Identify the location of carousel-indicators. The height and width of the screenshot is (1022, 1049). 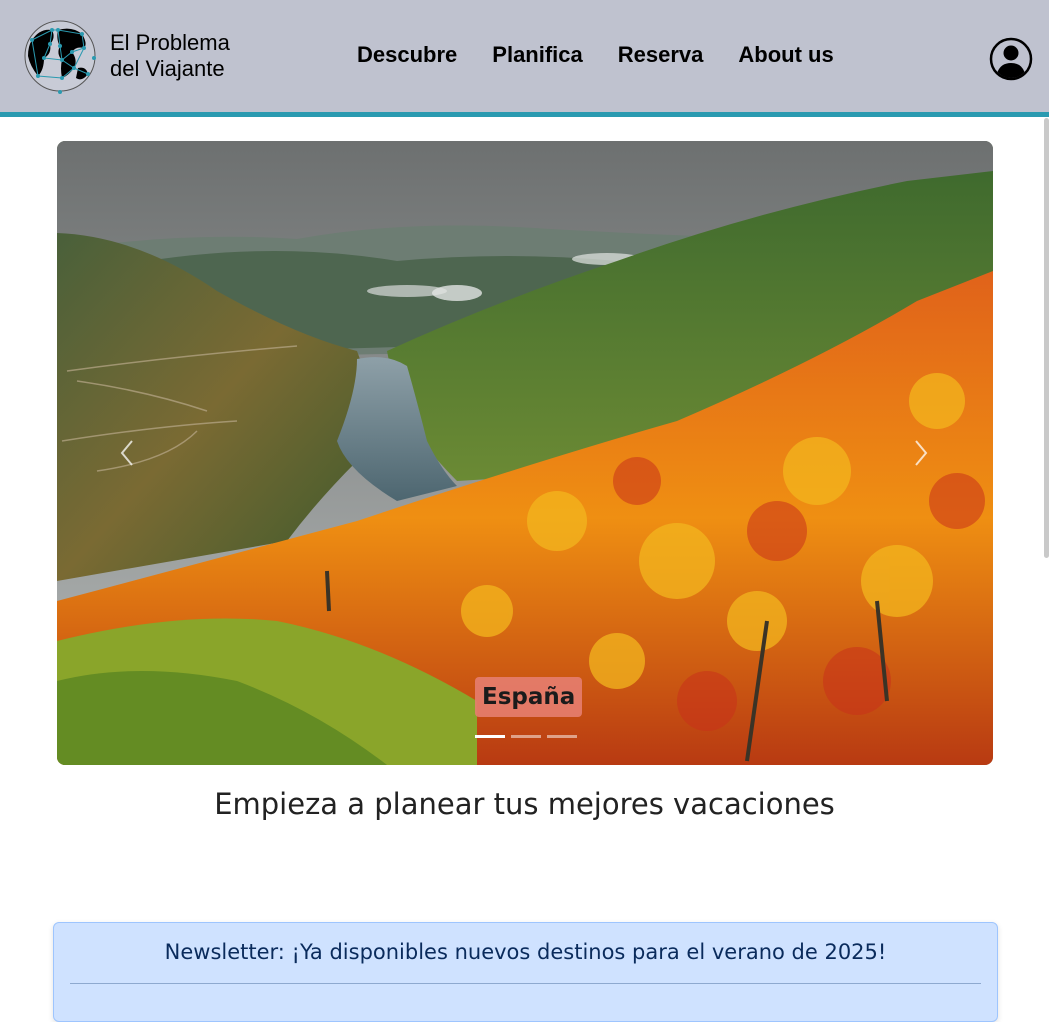
(526, 736).